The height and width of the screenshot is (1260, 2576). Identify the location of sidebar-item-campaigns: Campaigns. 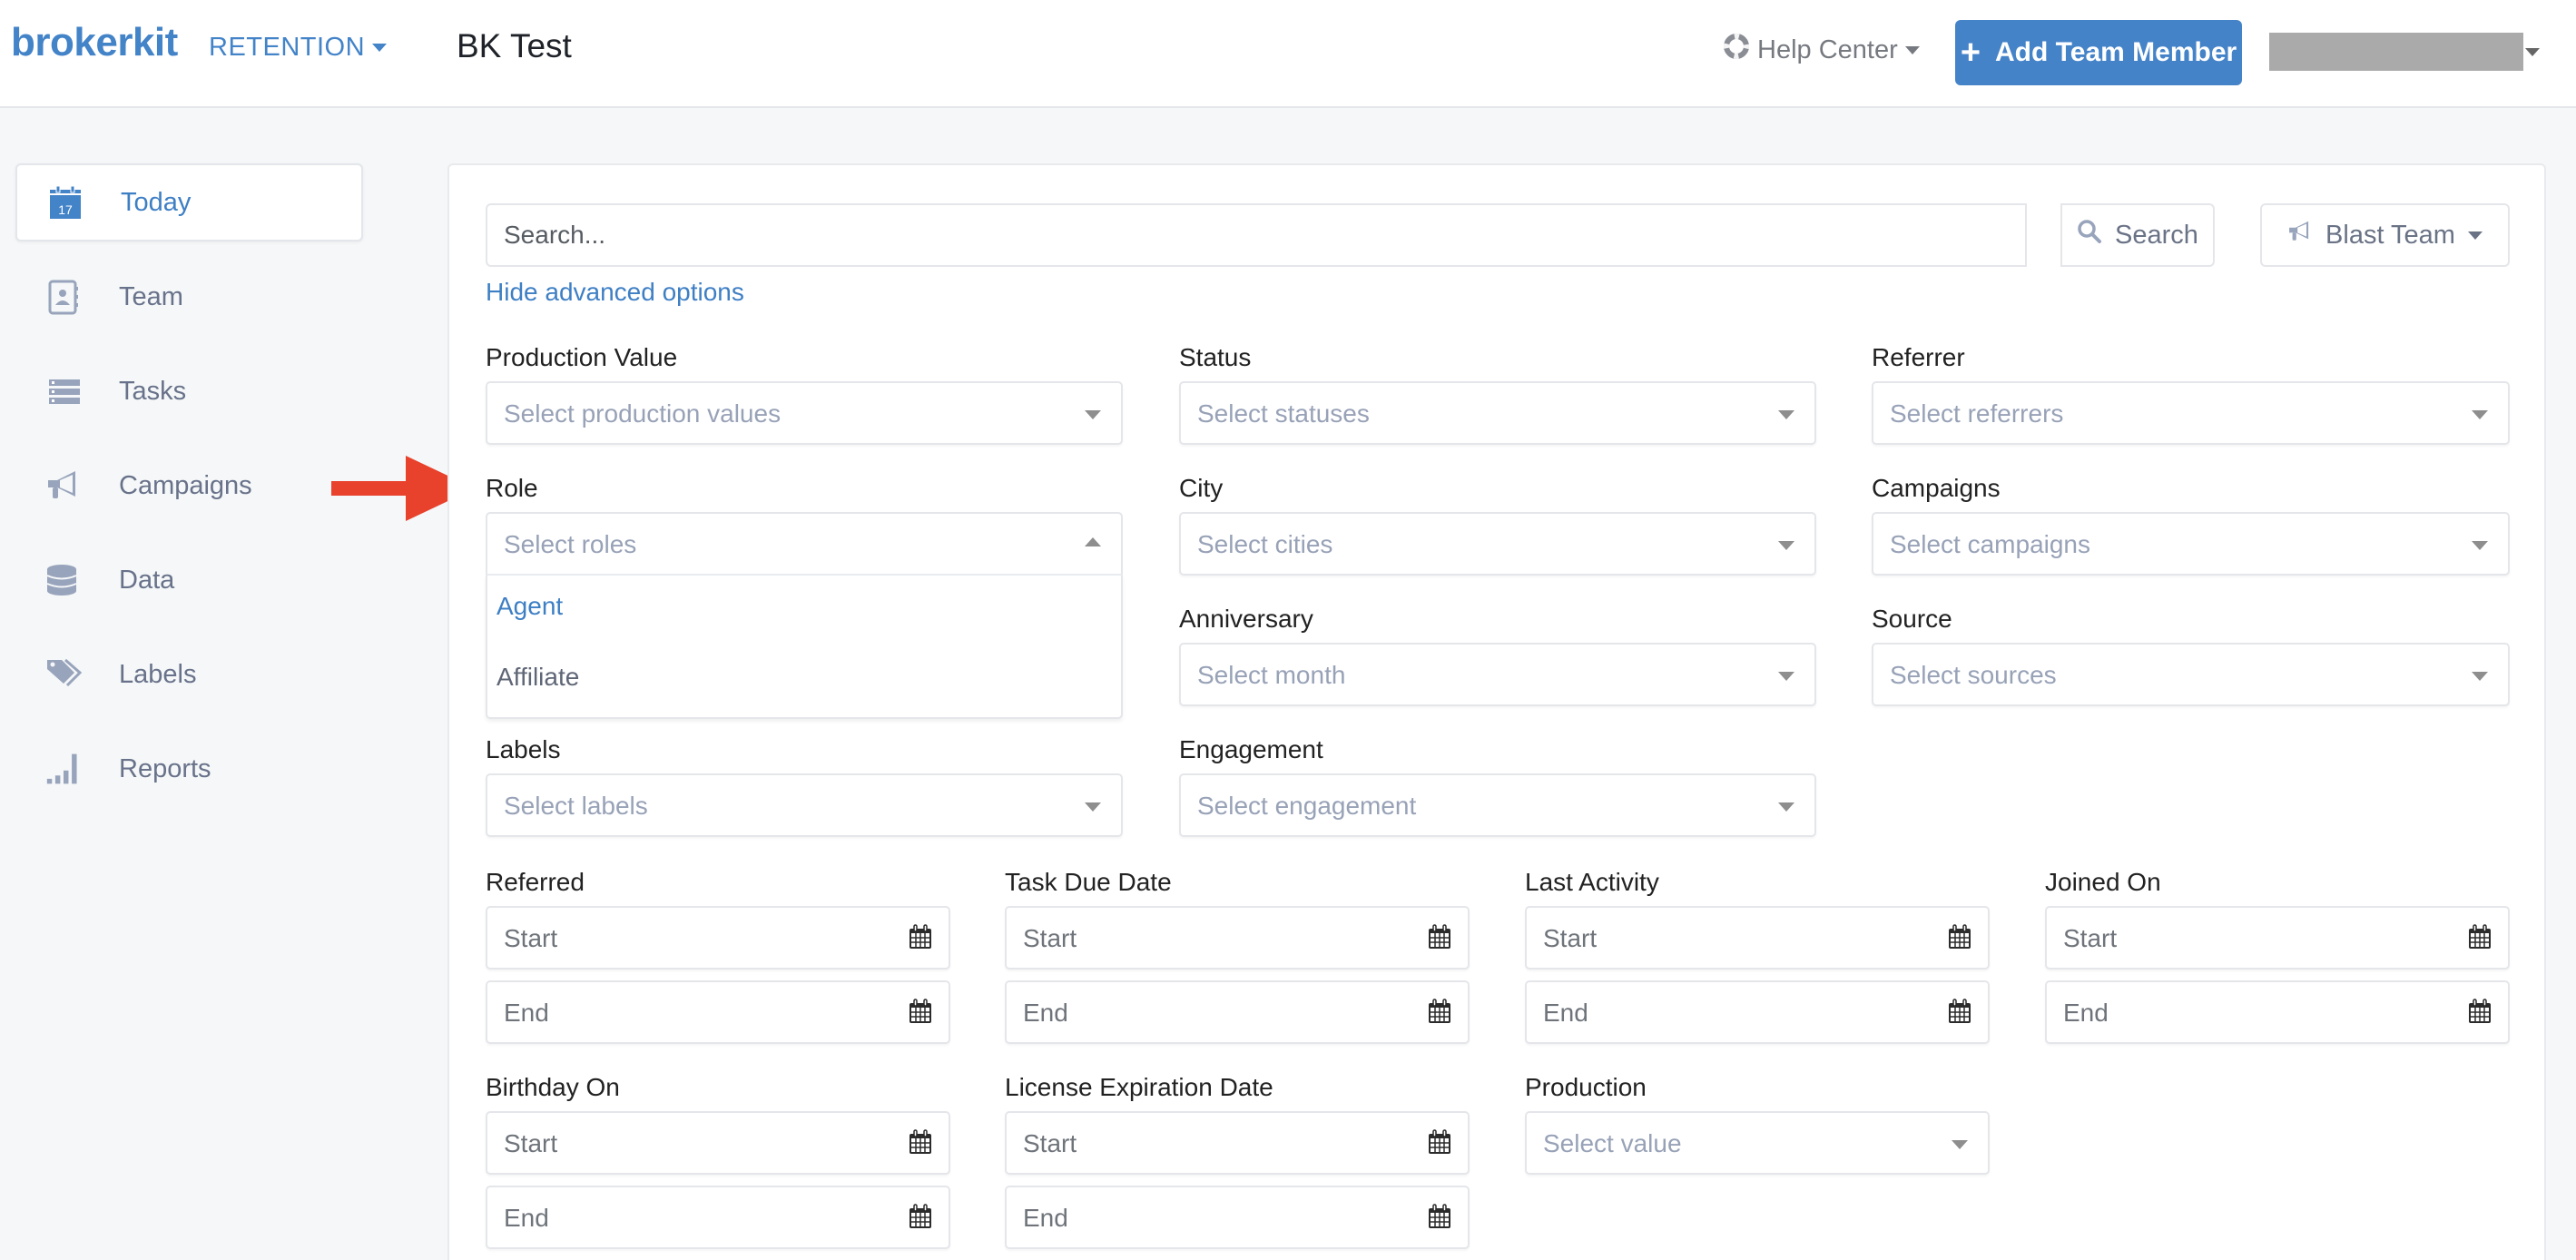
(189, 486).